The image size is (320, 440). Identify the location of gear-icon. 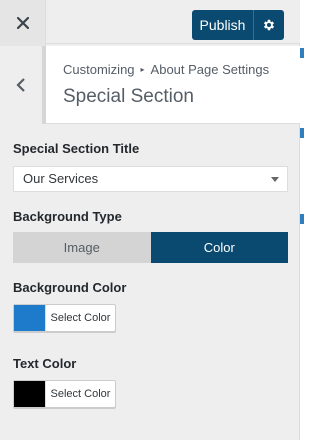
(269, 25).